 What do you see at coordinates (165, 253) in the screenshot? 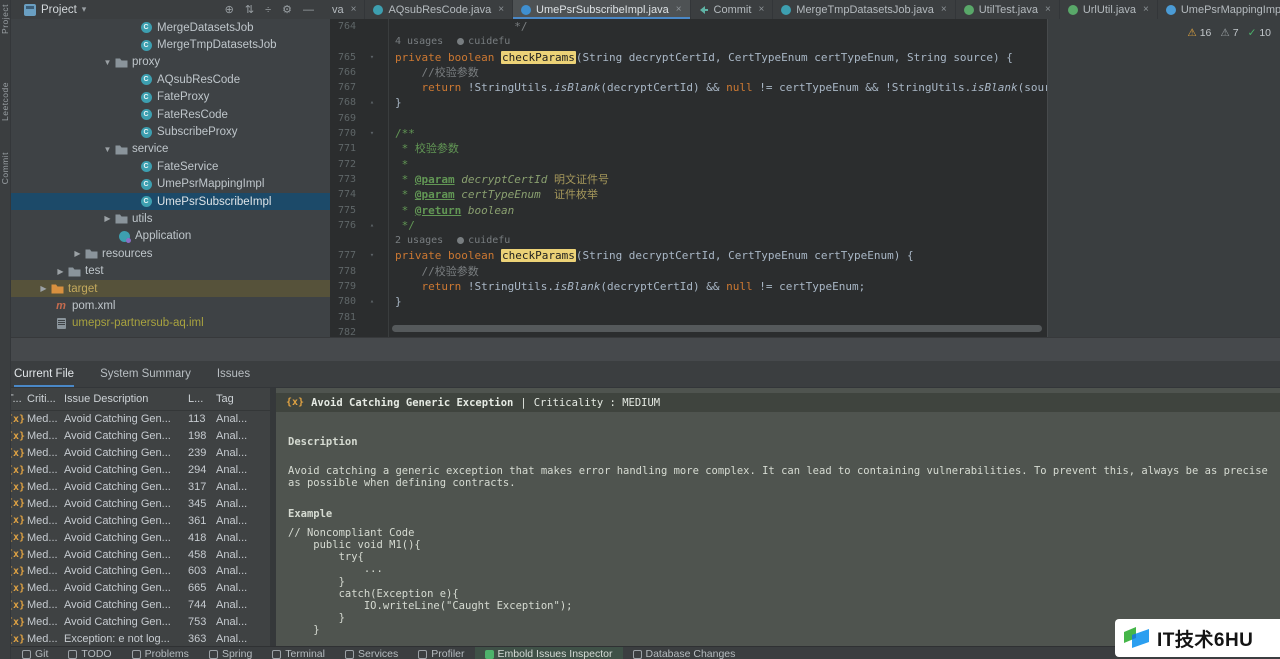
I see `tree-item-resources: ▶ resources` at bounding box center [165, 253].